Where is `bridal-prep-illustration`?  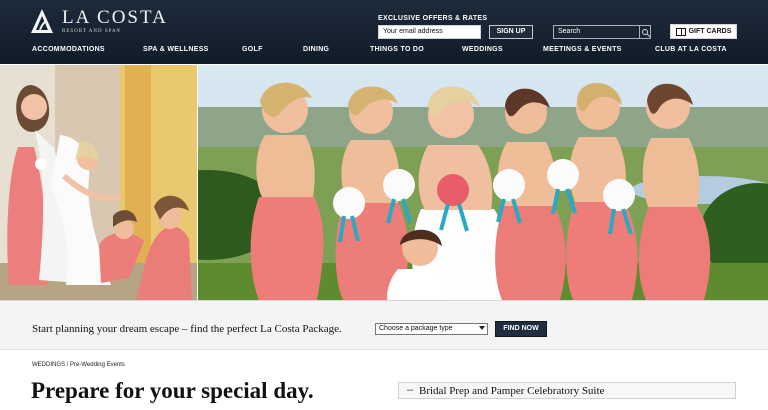
bridal-prep-illustration is located at coordinates (98, 182).